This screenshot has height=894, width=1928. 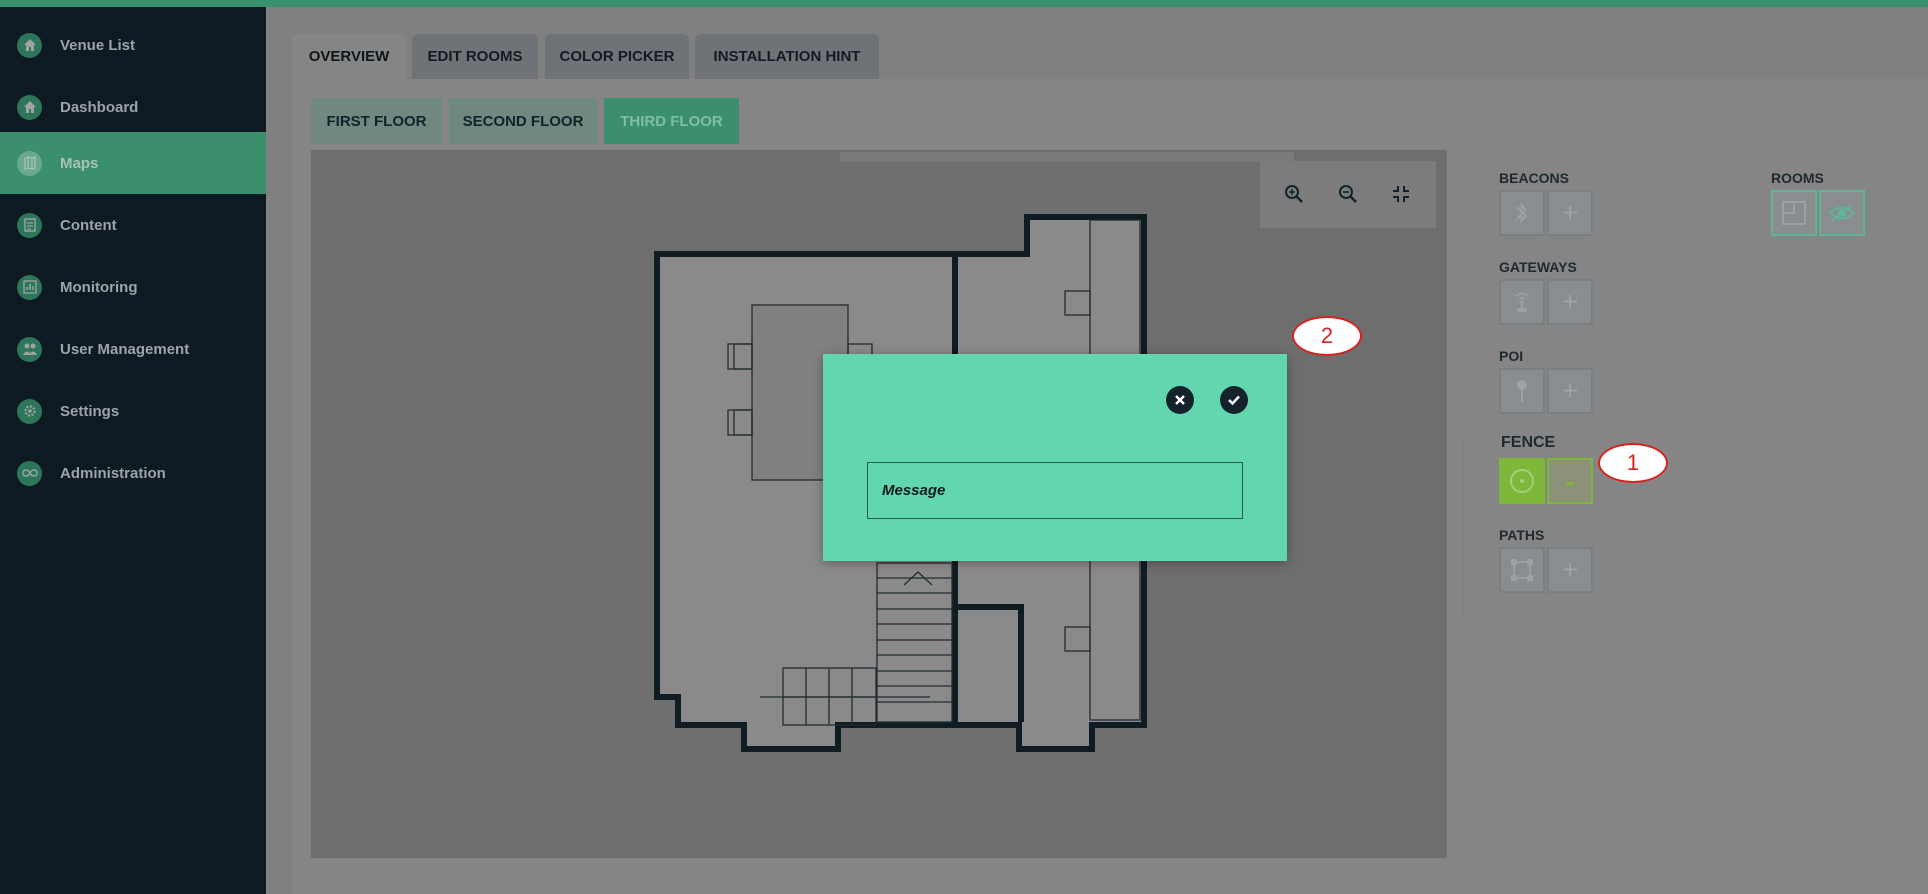 I want to click on bluetooth-icon, so click(x=1522, y=213).